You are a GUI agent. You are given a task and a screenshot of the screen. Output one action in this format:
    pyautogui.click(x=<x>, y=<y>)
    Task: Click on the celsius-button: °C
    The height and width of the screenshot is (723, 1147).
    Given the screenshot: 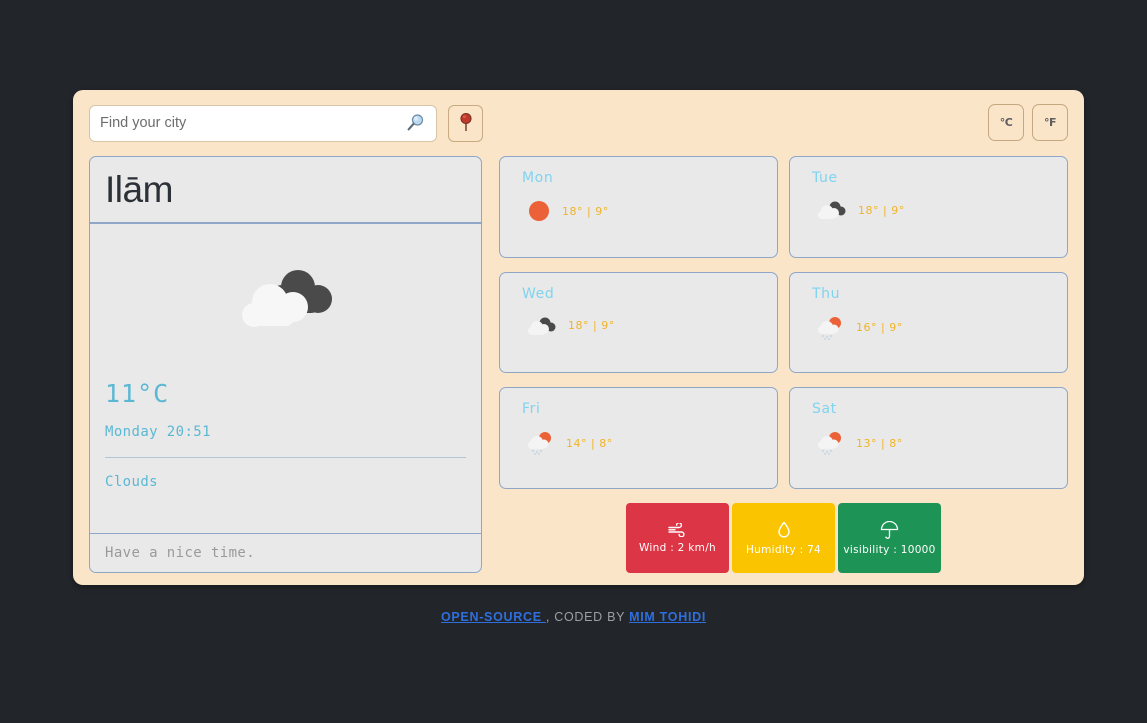 What is the action you would take?
    pyautogui.click(x=1006, y=122)
    